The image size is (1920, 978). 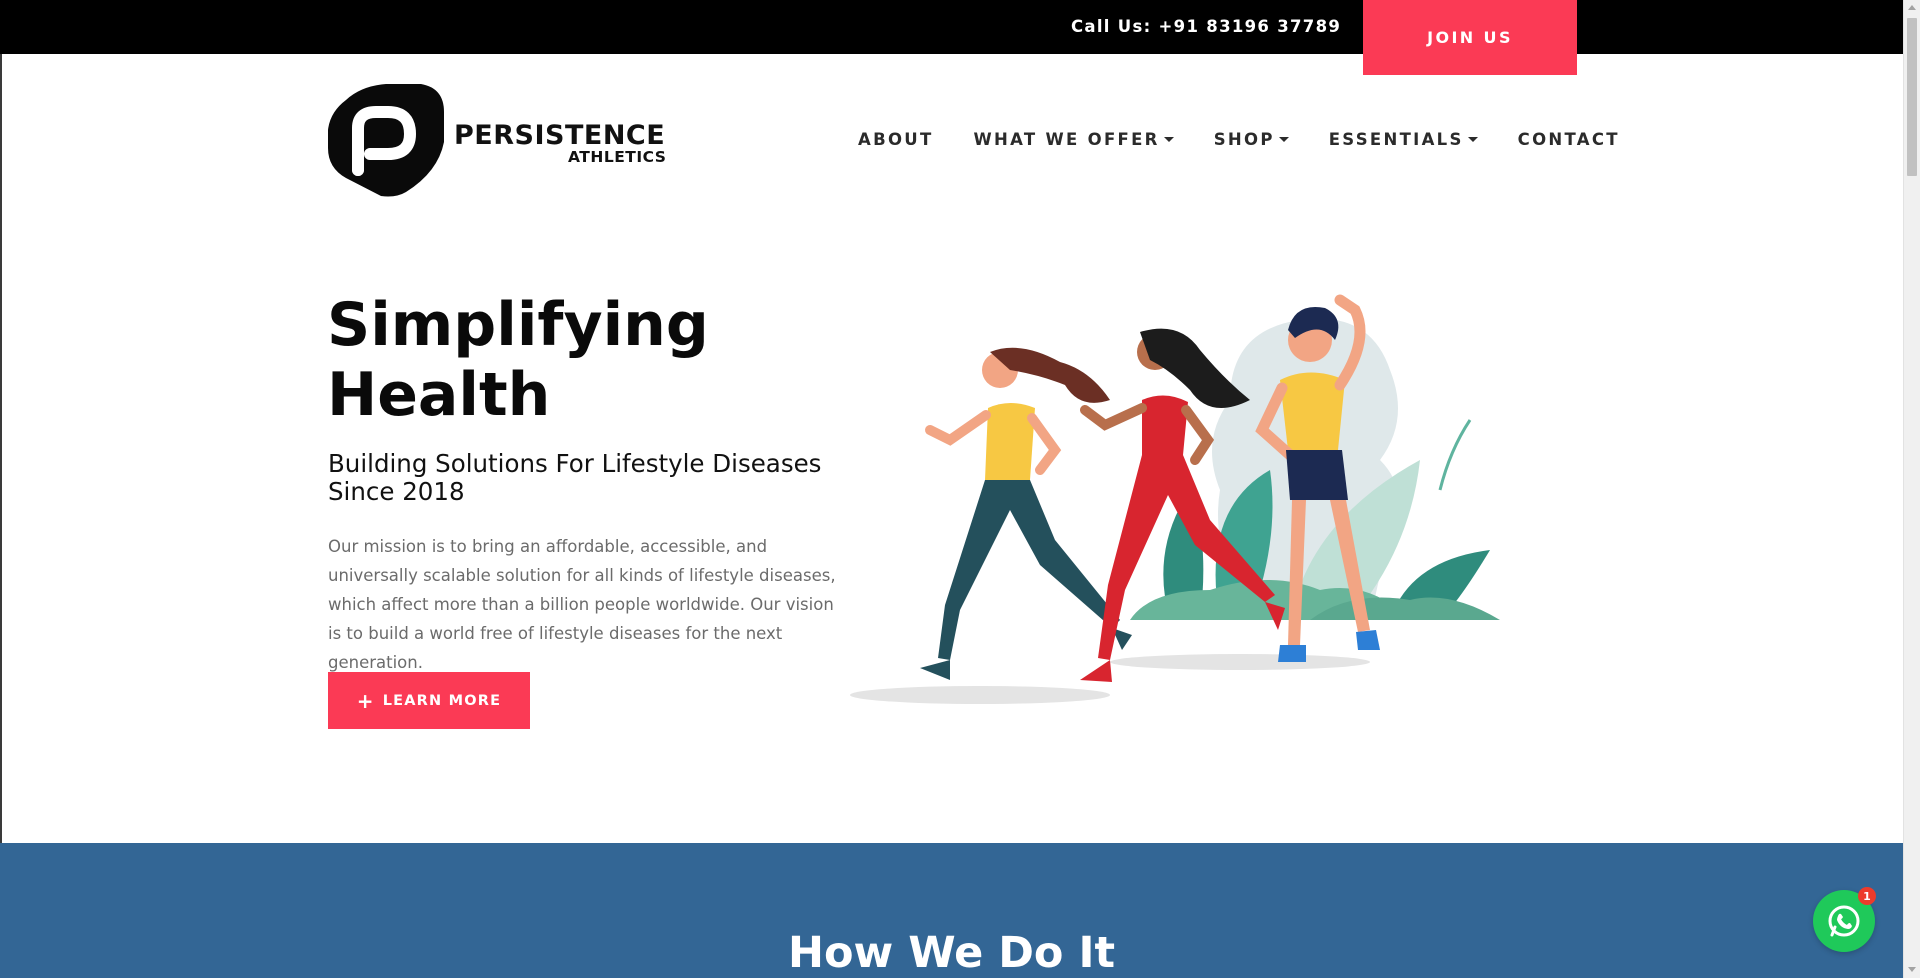 I want to click on plus-icon: +, so click(x=365, y=700).